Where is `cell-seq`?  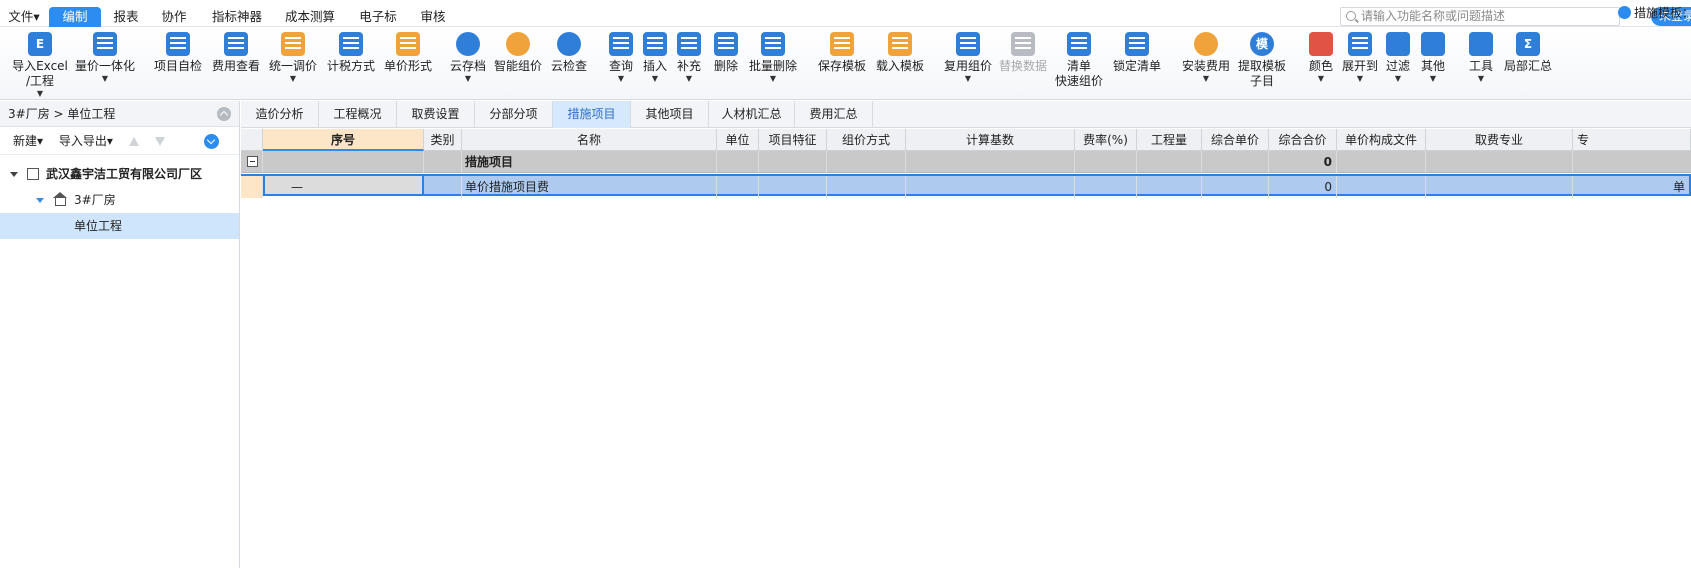 cell-seq is located at coordinates (343, 162).